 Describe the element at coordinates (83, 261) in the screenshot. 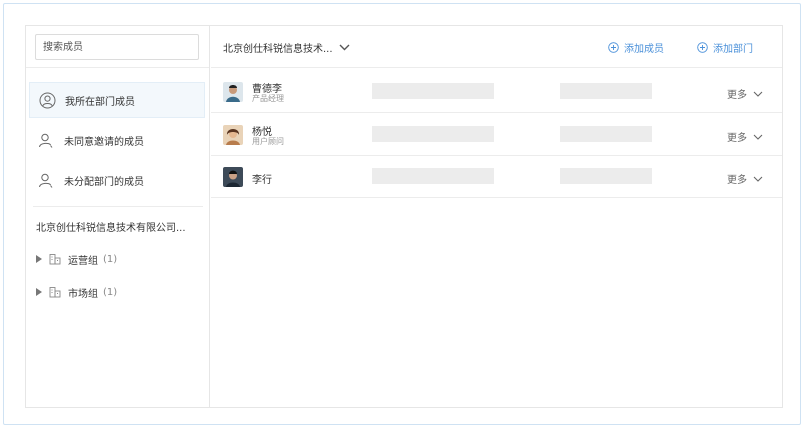

I see `group-label: 运营组` at that location.